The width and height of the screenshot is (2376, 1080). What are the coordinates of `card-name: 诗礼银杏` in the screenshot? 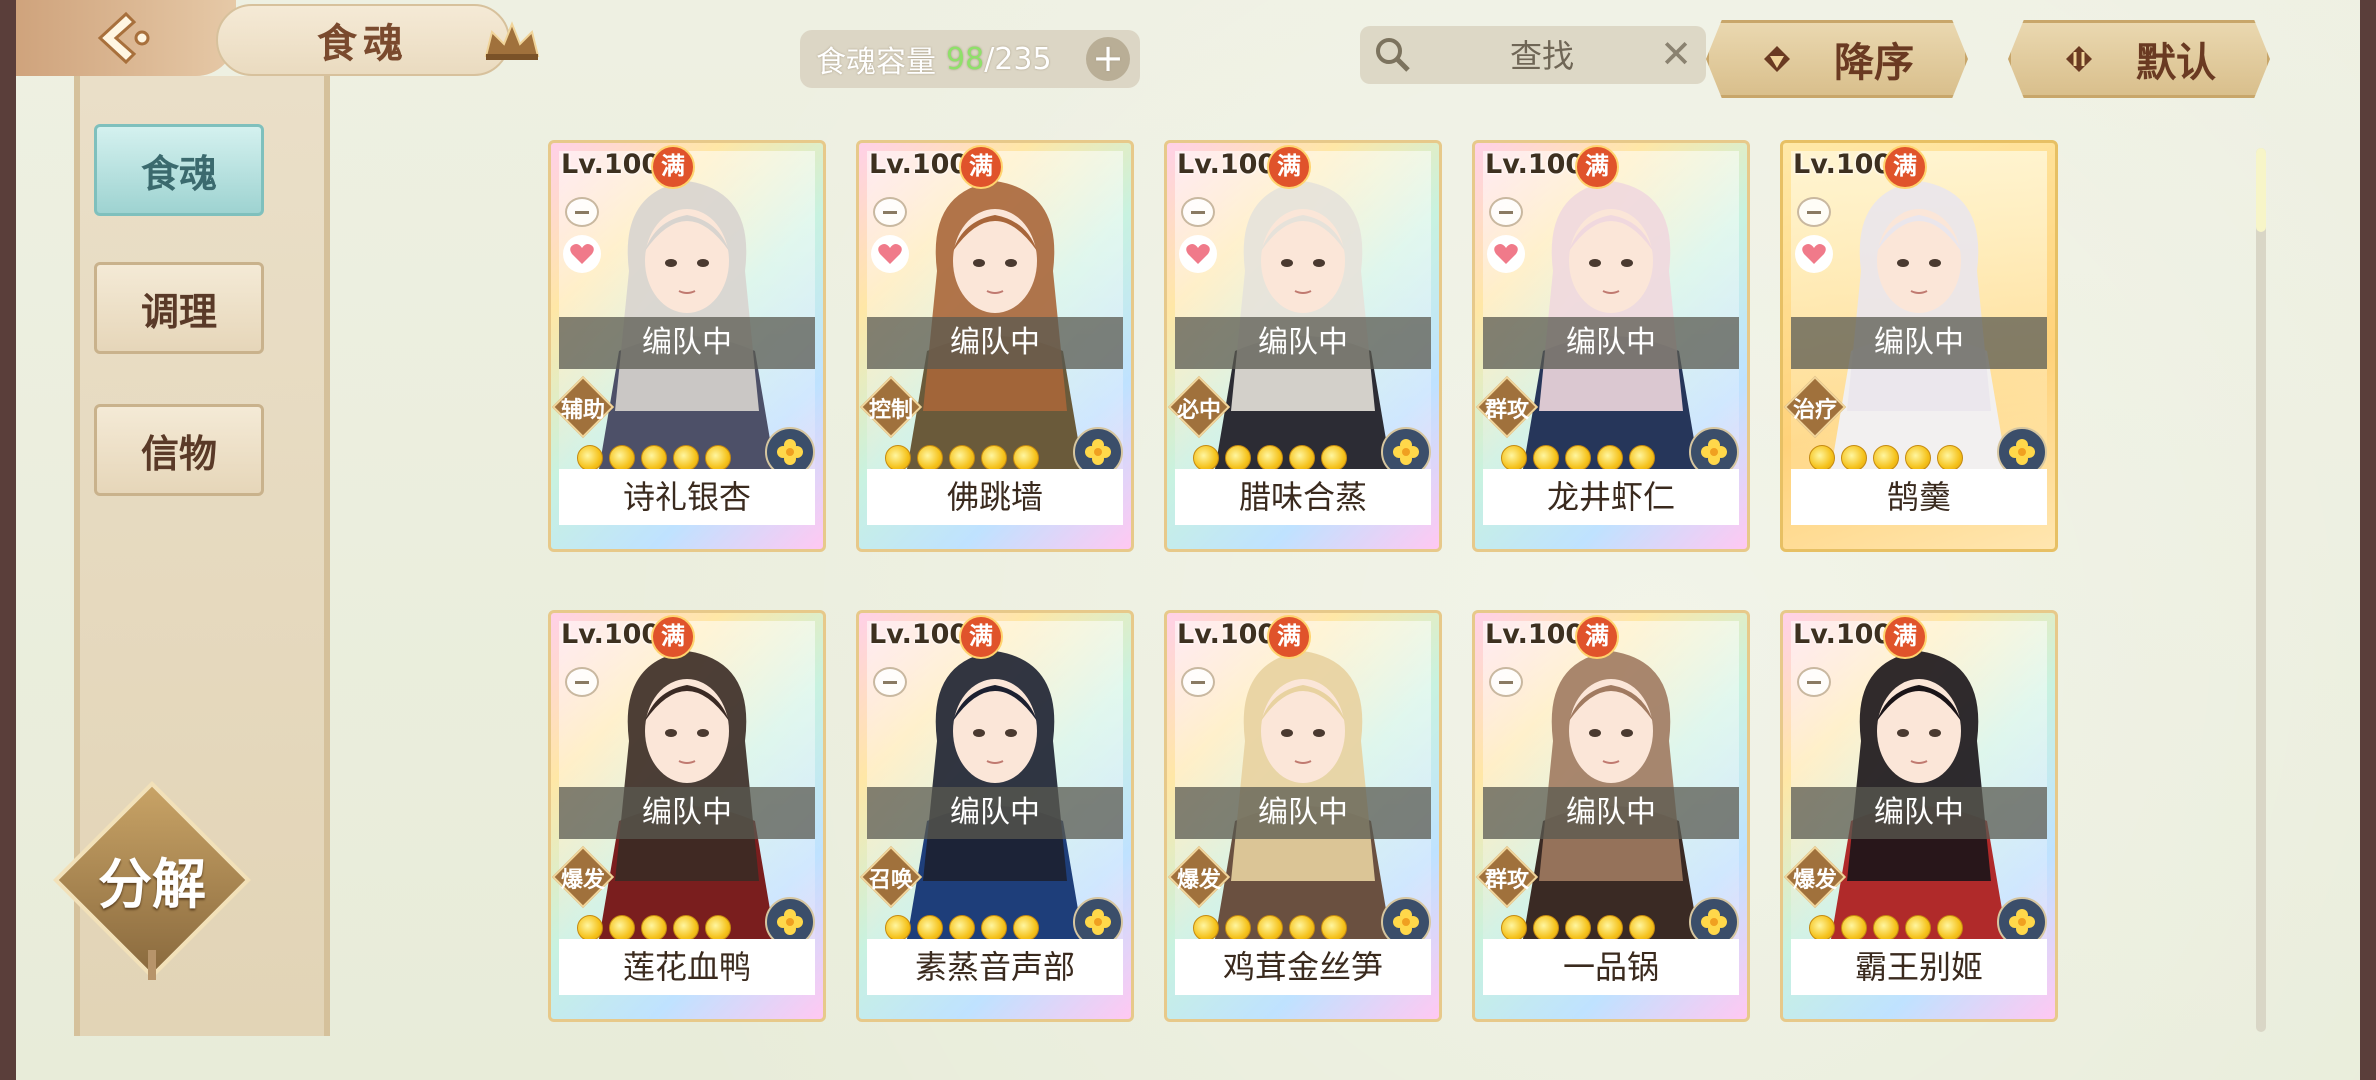 It's located at (687, 497).